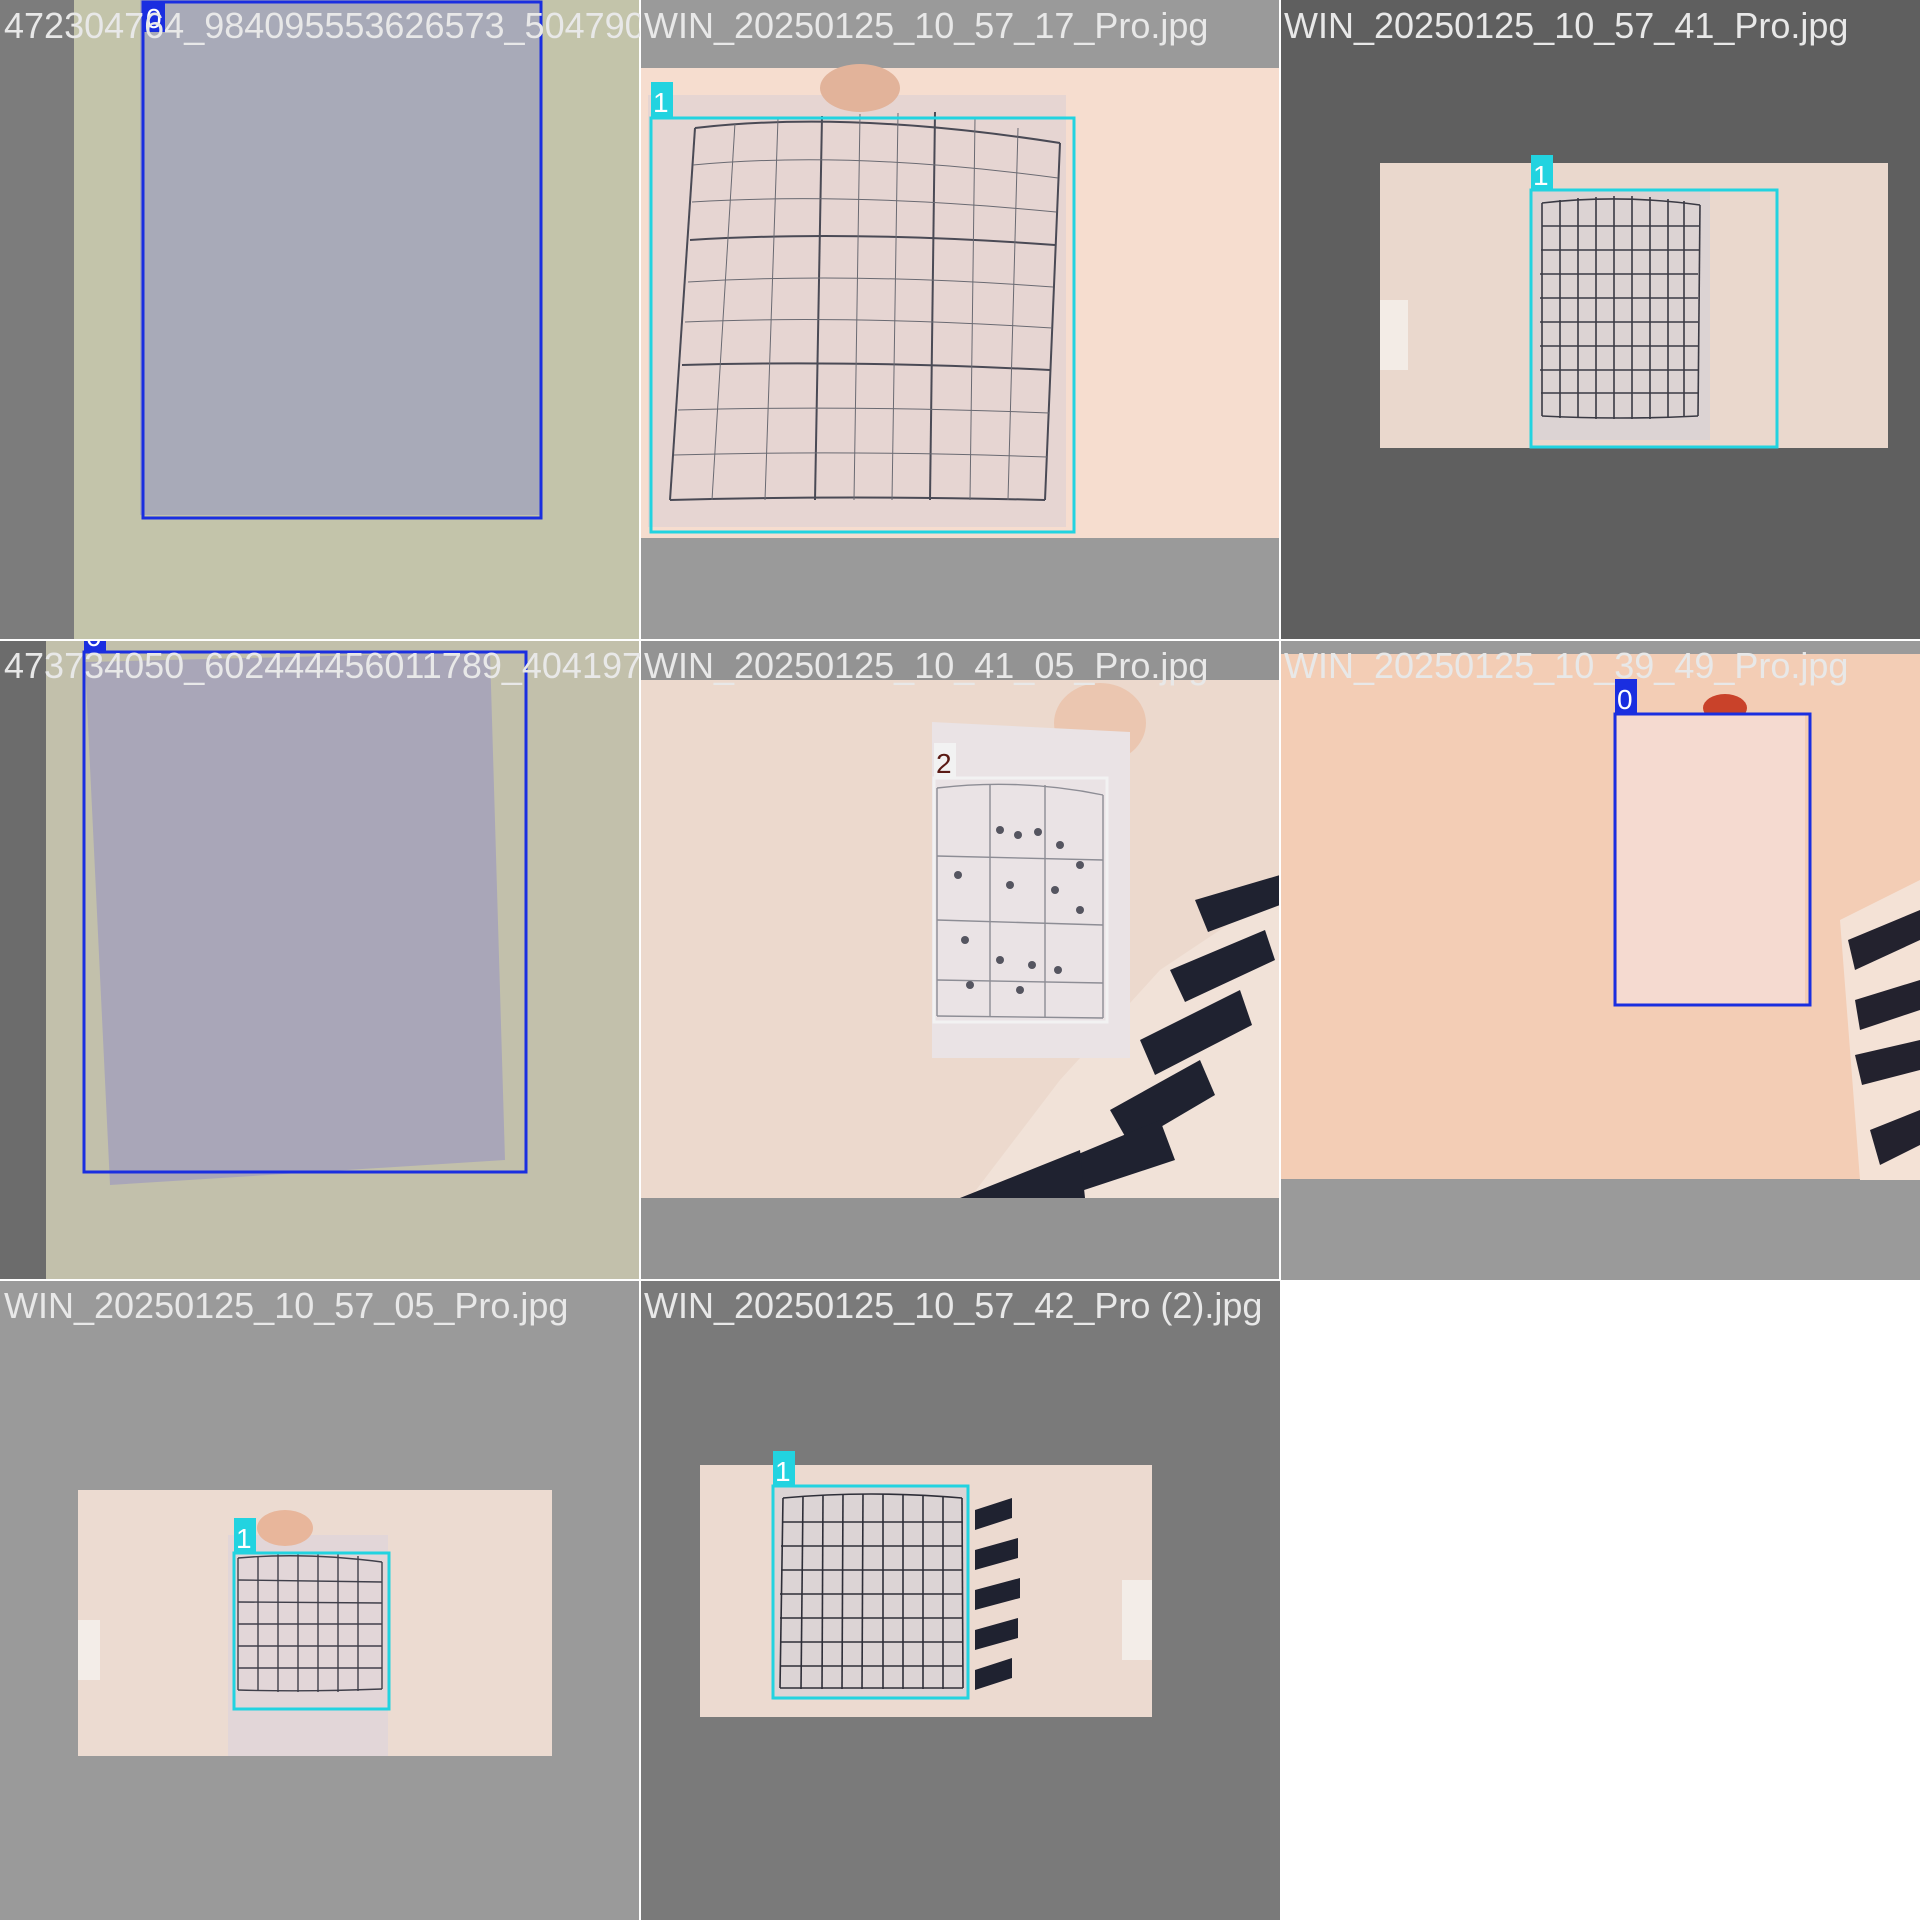 This screenshot has width=1920, height=1920. Describe the element at coordinates (1566, 25) in the screenshot. I see `tile-filename: WIN_20250125_10_57_41_Pro.jpg` at that location.